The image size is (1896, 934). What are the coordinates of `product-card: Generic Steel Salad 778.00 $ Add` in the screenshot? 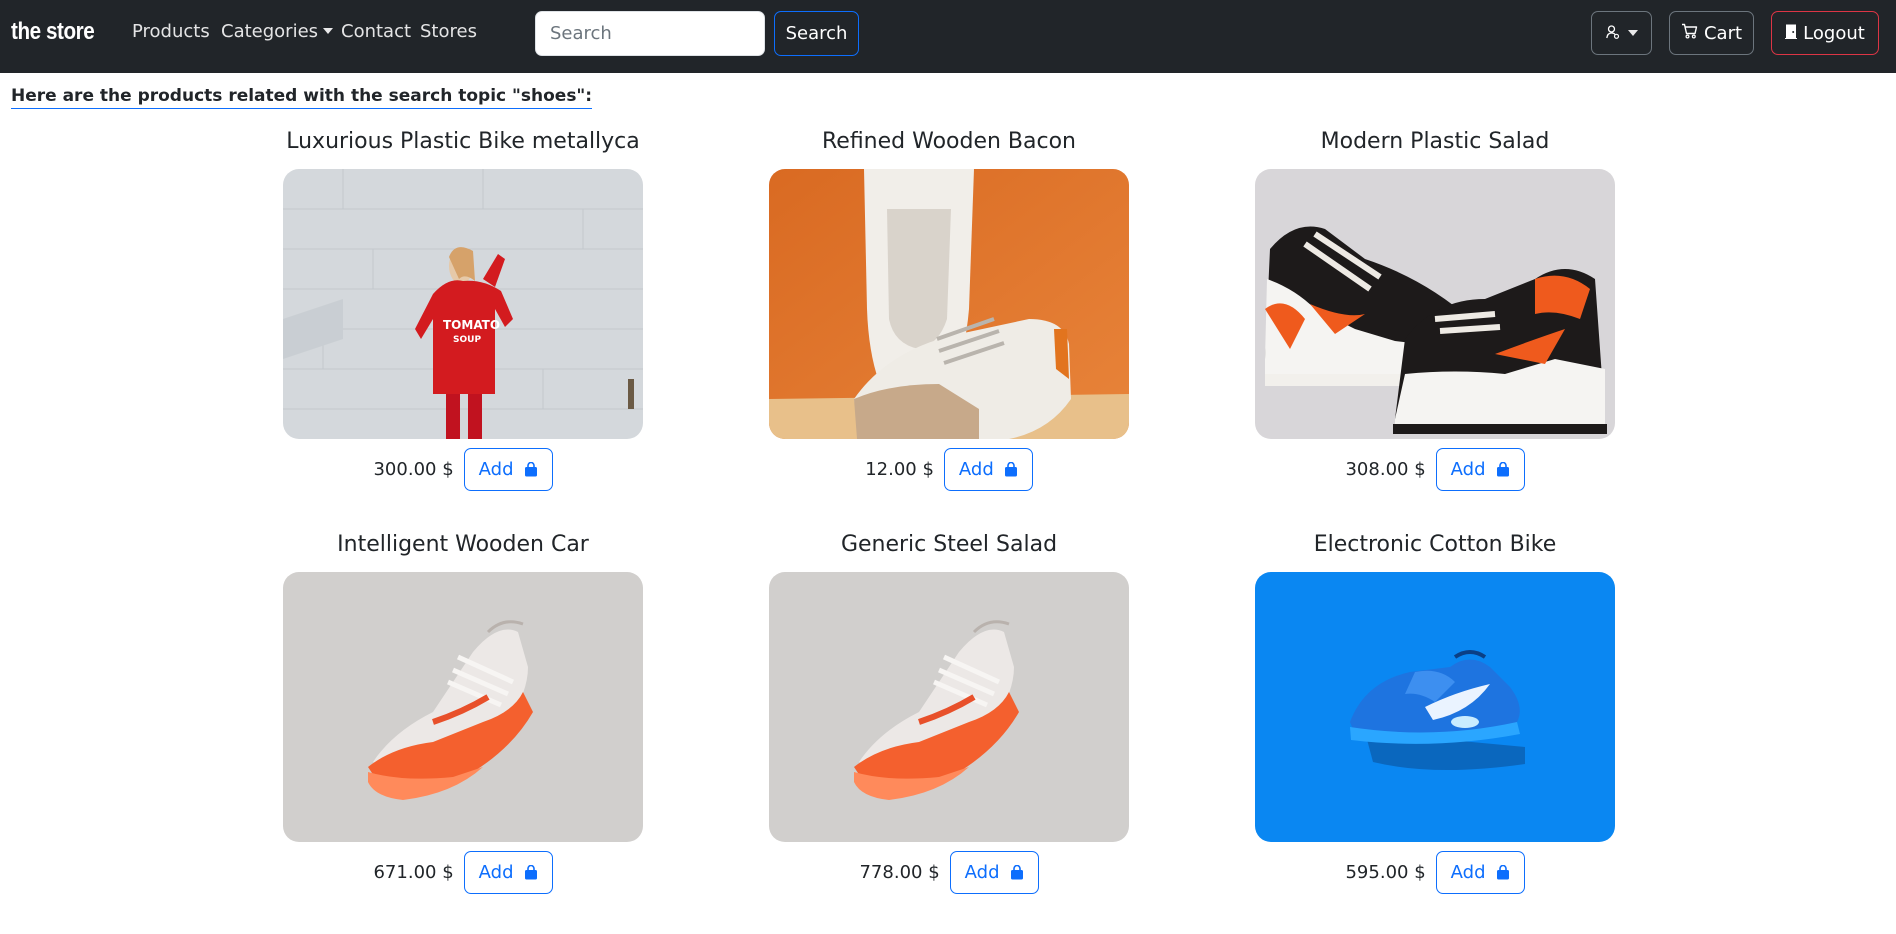 It's located at (949, 712).